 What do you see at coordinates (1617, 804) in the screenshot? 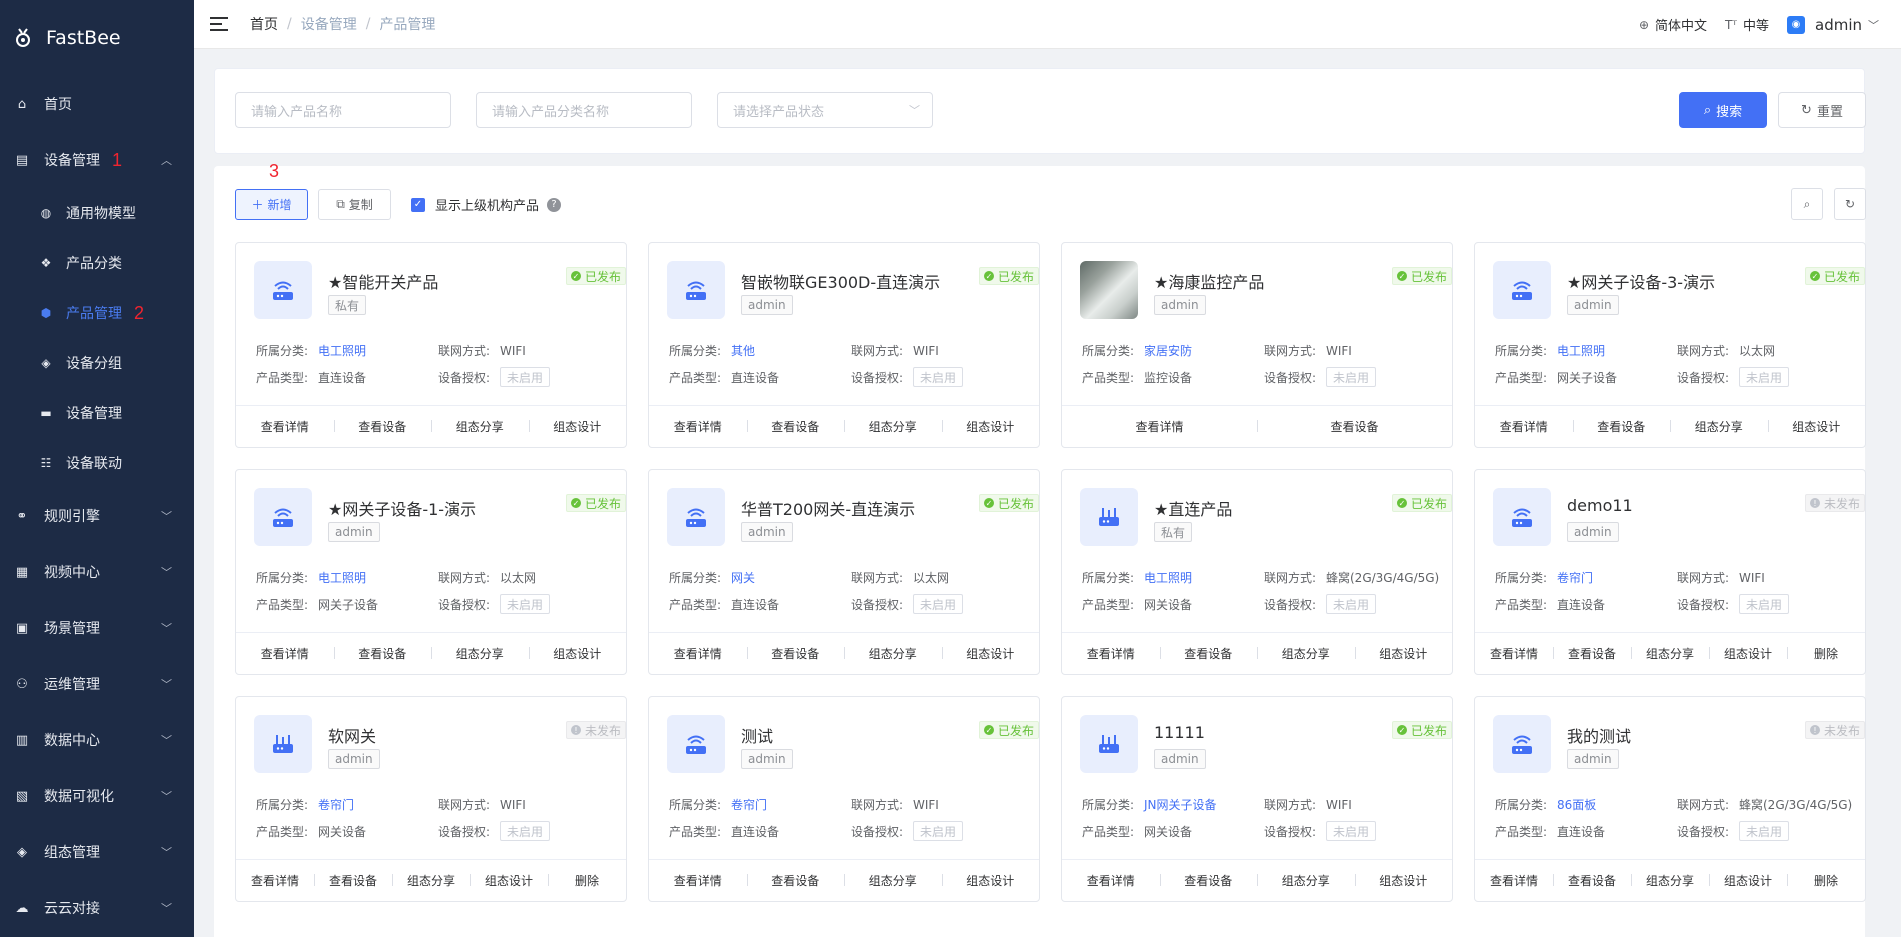
I see `category-link: 86面板` at bounding box center [1617, 804].